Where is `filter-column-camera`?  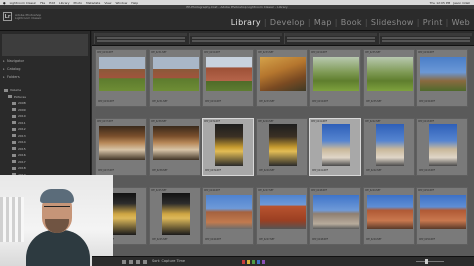
filter-column-camera is located at coordinates (235, 38).